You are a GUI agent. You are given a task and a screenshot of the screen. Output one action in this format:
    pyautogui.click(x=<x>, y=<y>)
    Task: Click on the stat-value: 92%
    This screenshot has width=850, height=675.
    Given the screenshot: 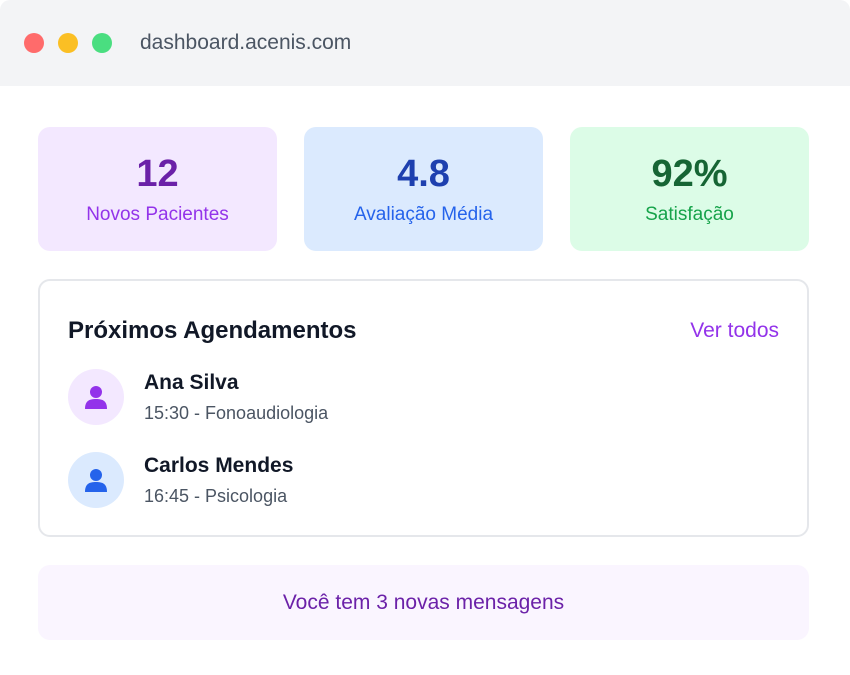 What is the action you would take?
    pyautogui.click(x=689, y=174)
    